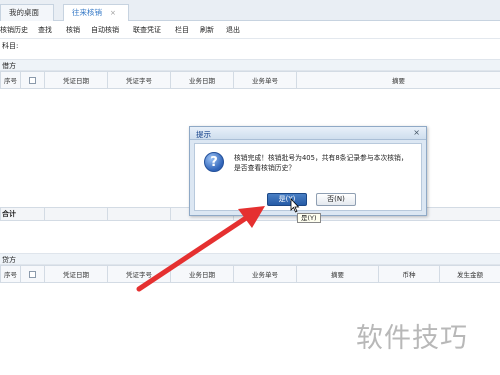  What do you see at coordinates (22, 214) in the screenshot?
I see `total-label: 合计` at bounding box center [22, 214].